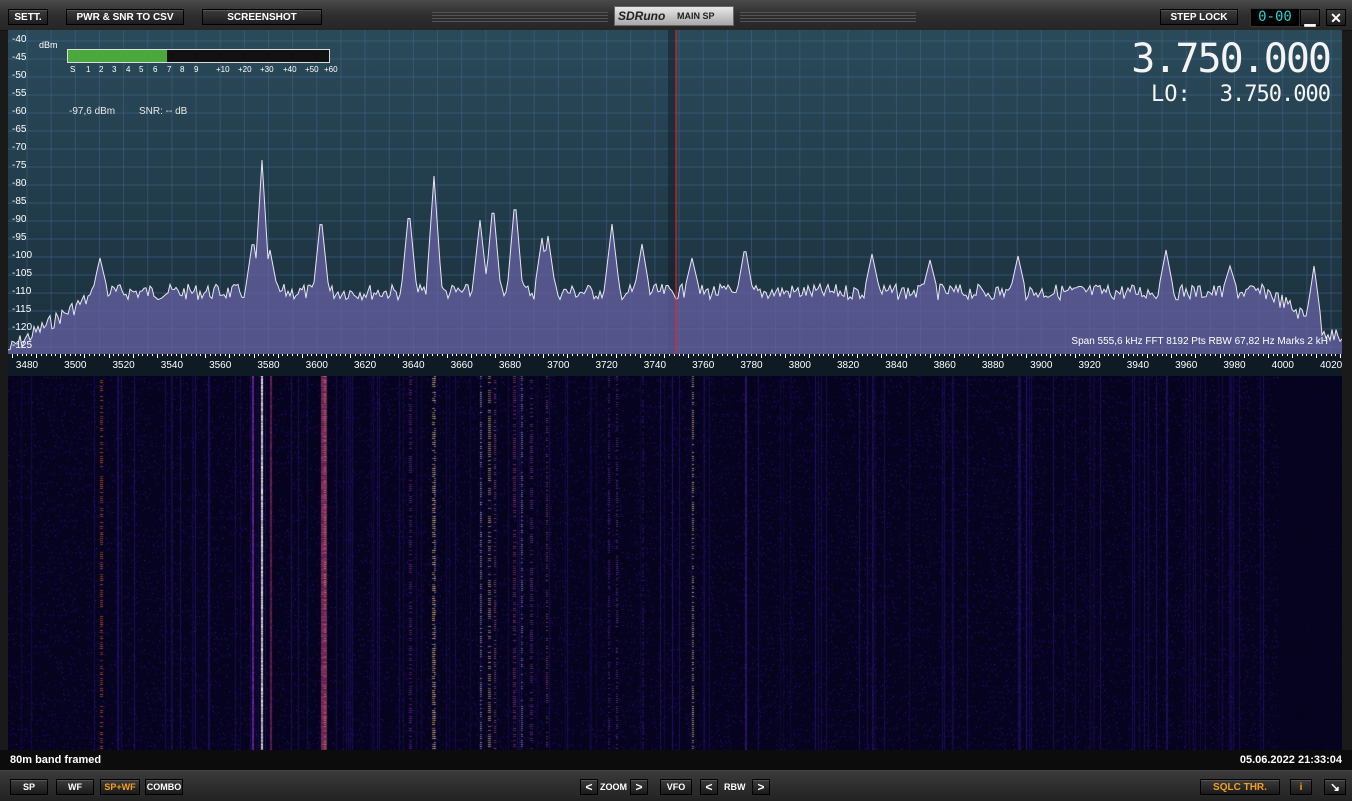 Image resolution: width=1352 pixels, height=801 pixels. Describe the element at coordinates (120, 787) in the screenshot. I see `sp-wf-mode-button: SP+WF` at that location.